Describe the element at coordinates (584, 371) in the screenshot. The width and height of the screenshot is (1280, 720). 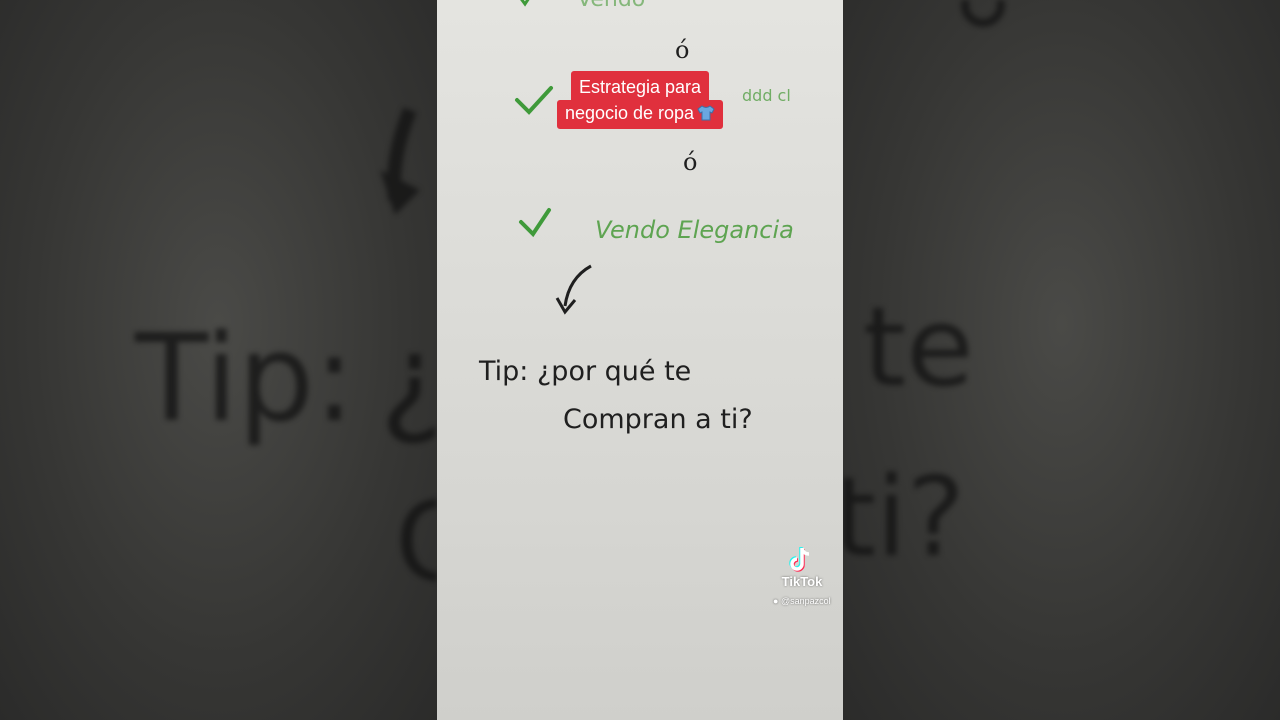
I see `tip-line-1: Tip: ¿por qué te` at that location.